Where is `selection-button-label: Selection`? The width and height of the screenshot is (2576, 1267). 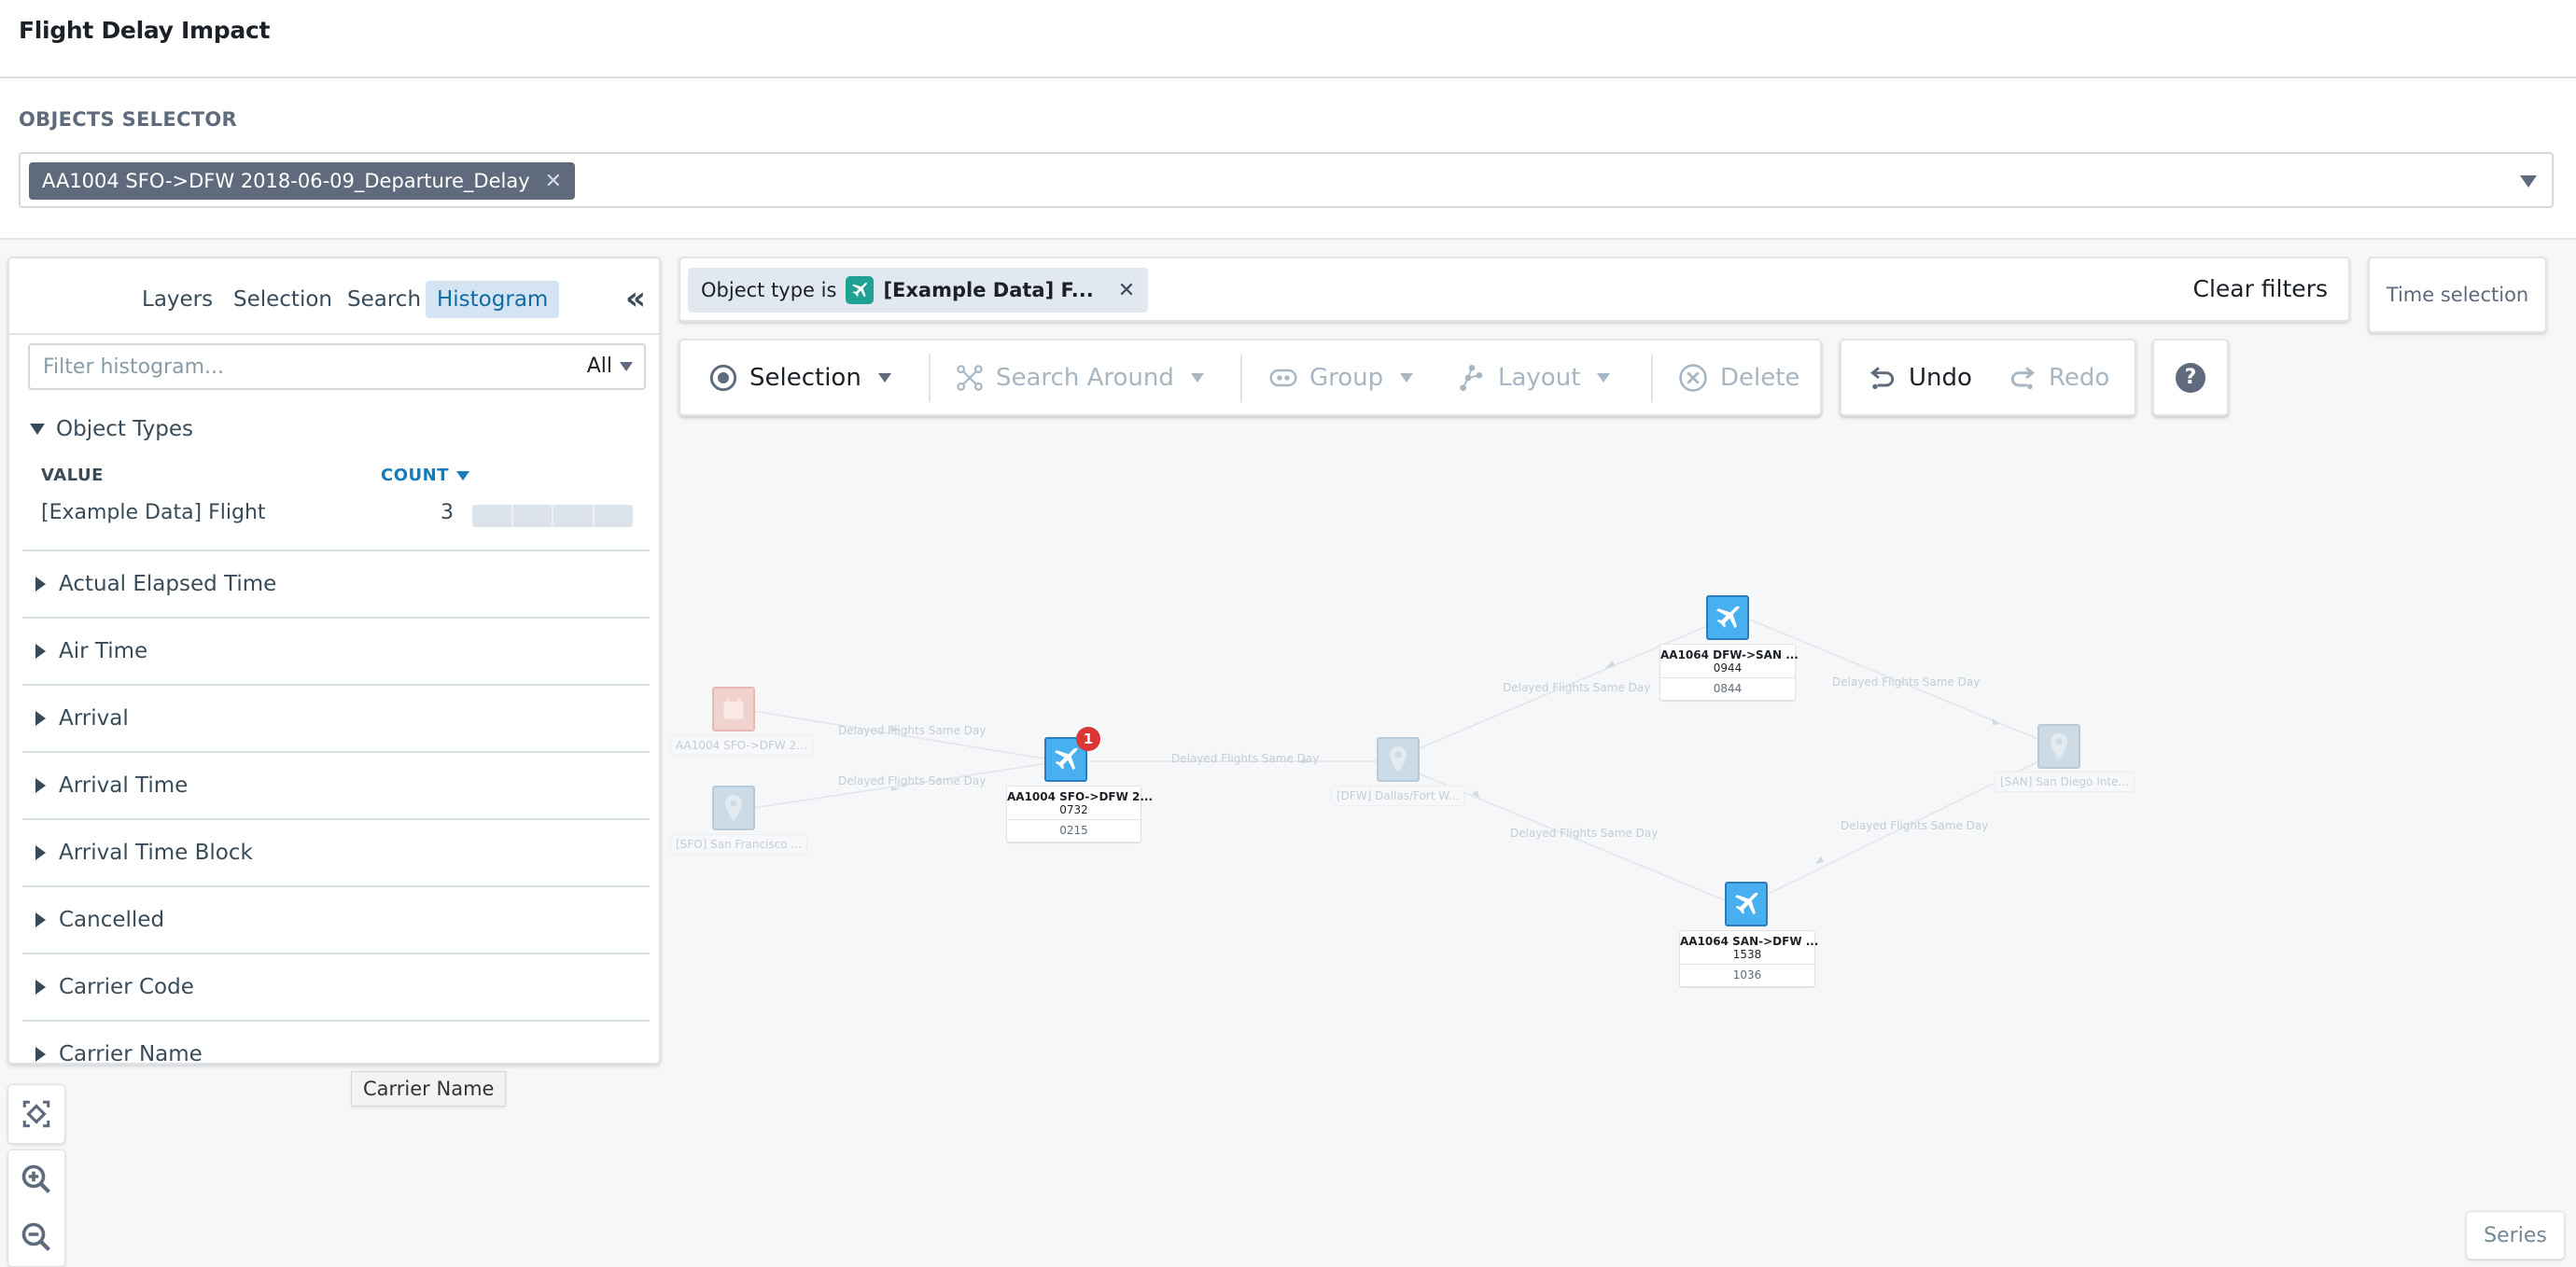 selection-button-label: Selection is located at coordinates (805, 377).